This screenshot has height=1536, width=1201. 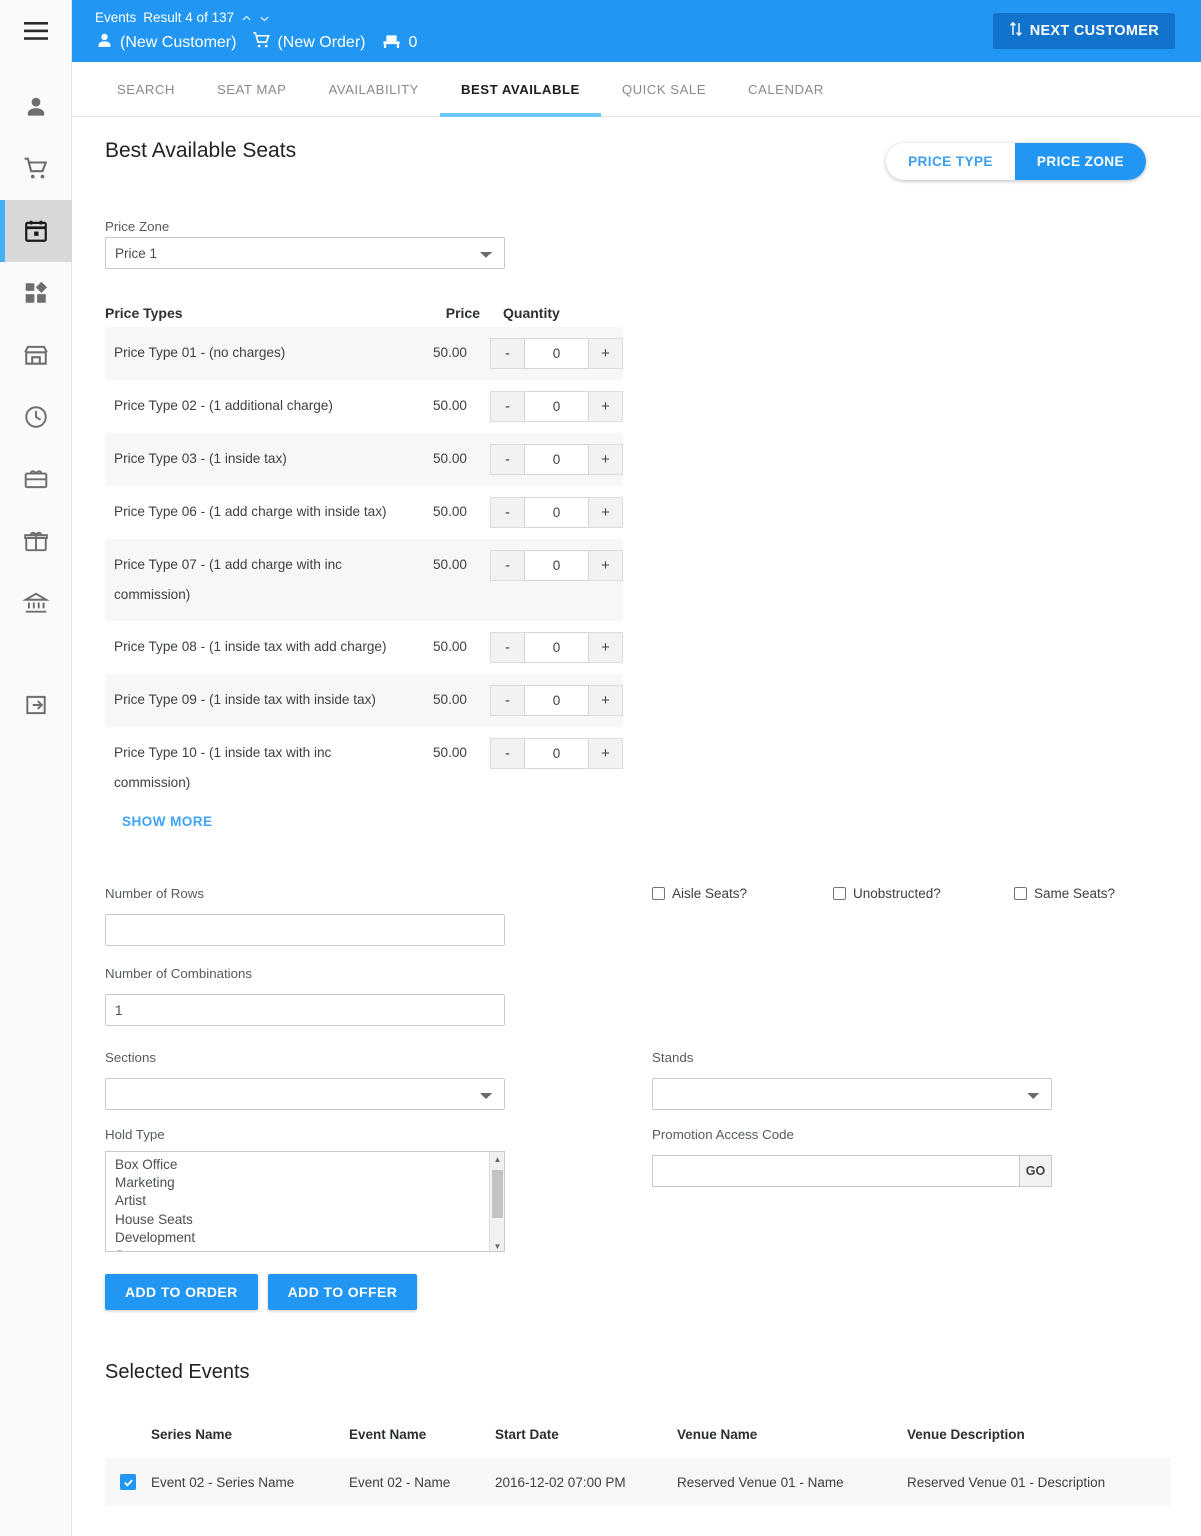 What do you see at coordinates (399, 43) in the screenshot?
I see `header-seats: 0` at bounding box center [399, 43].